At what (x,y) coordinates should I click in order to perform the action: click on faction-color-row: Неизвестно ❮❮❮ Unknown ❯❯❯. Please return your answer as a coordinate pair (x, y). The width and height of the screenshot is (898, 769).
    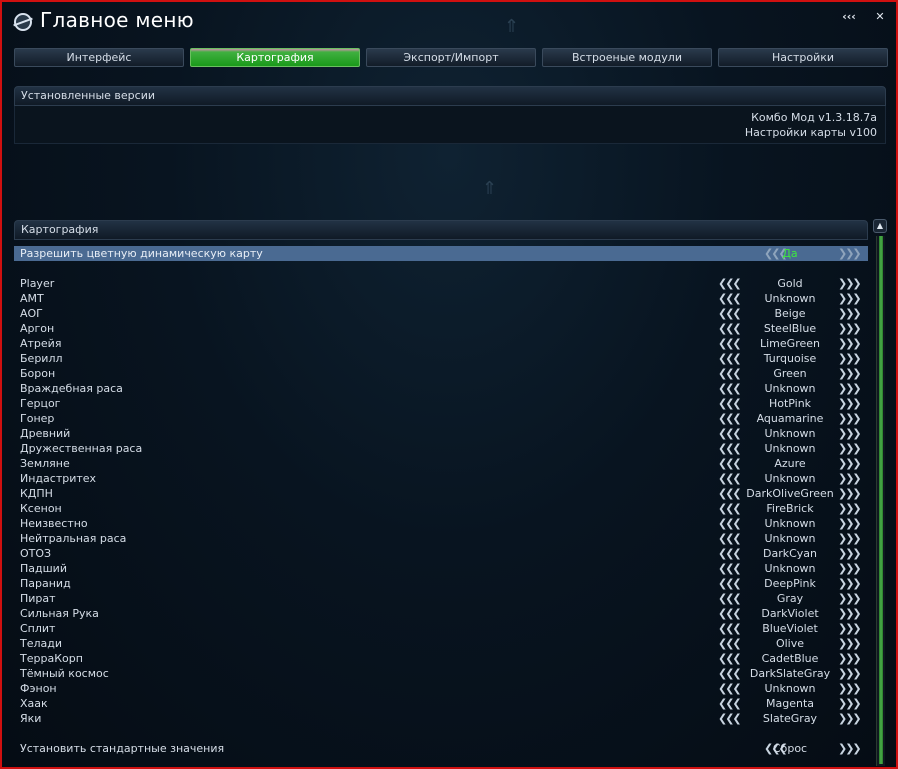
    Looking at the image, I should click on (441, 523).